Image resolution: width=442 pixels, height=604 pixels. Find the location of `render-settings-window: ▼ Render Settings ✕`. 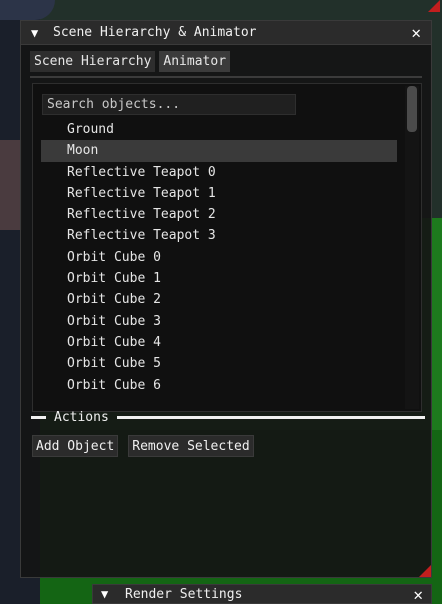

render-settings-window: ▼ Render Settings ✕ is located at coordinates (262, 594).